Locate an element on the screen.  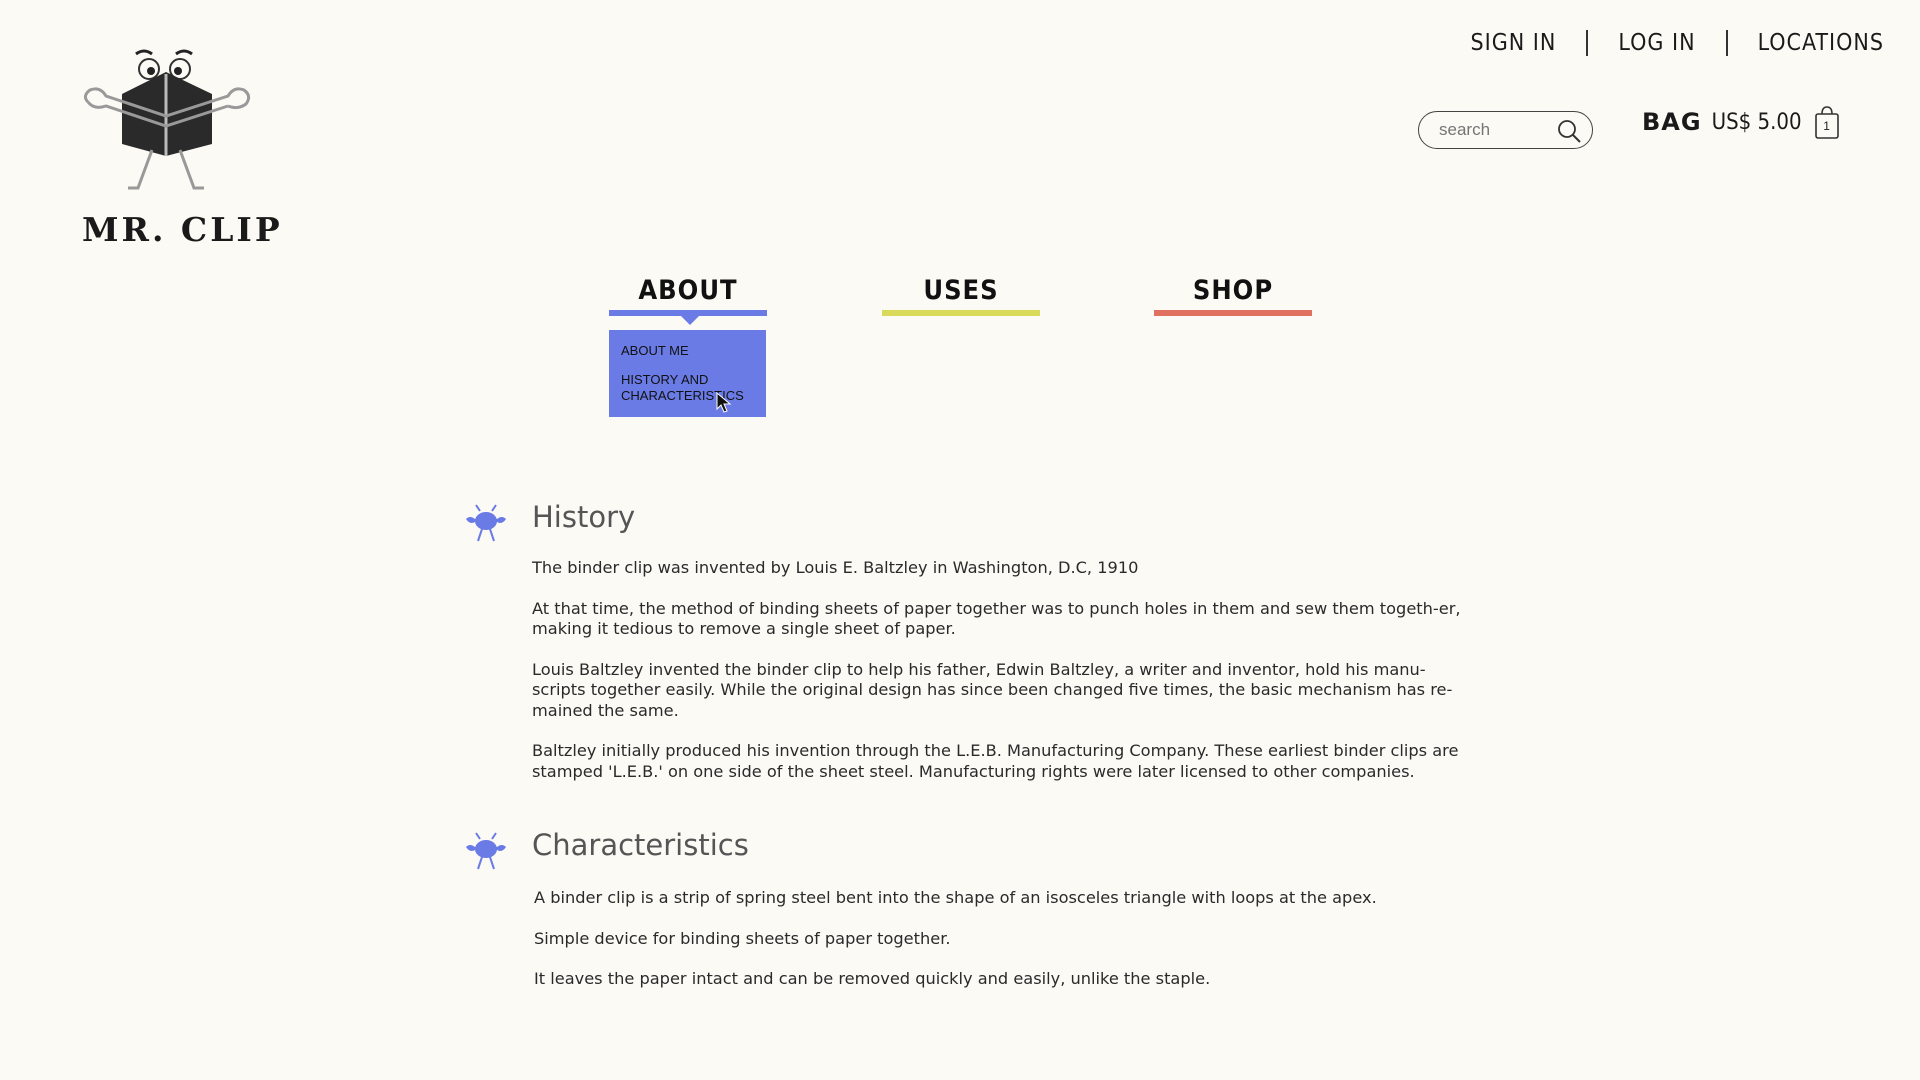
nav-uses: USES is located at coordinates (961, 295).